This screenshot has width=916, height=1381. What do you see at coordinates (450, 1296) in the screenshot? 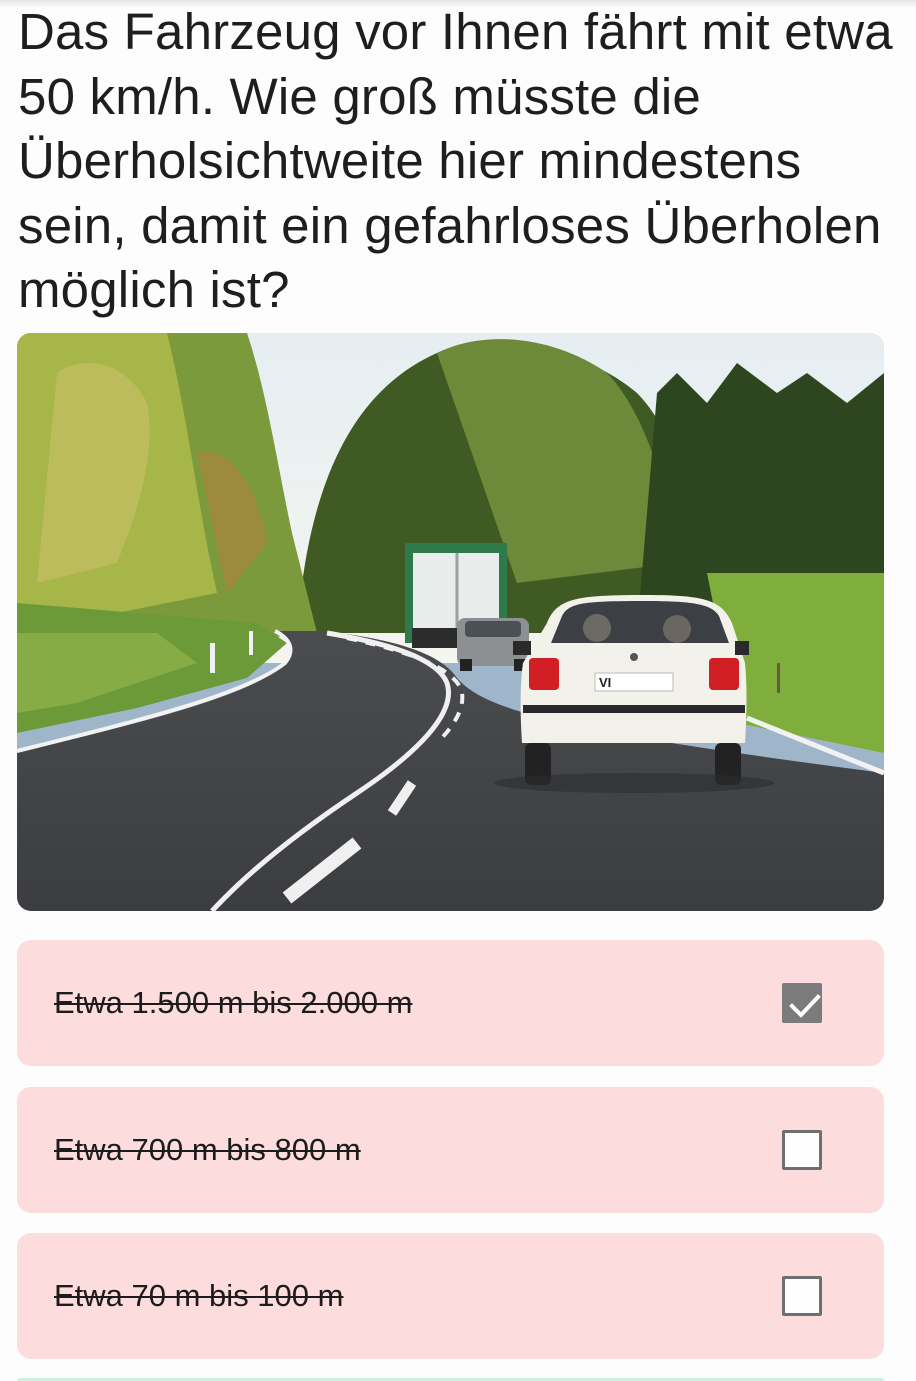
I see `answer-option-3: Etwa 70 m bis 100 m` at bounding box center [450, 1296].